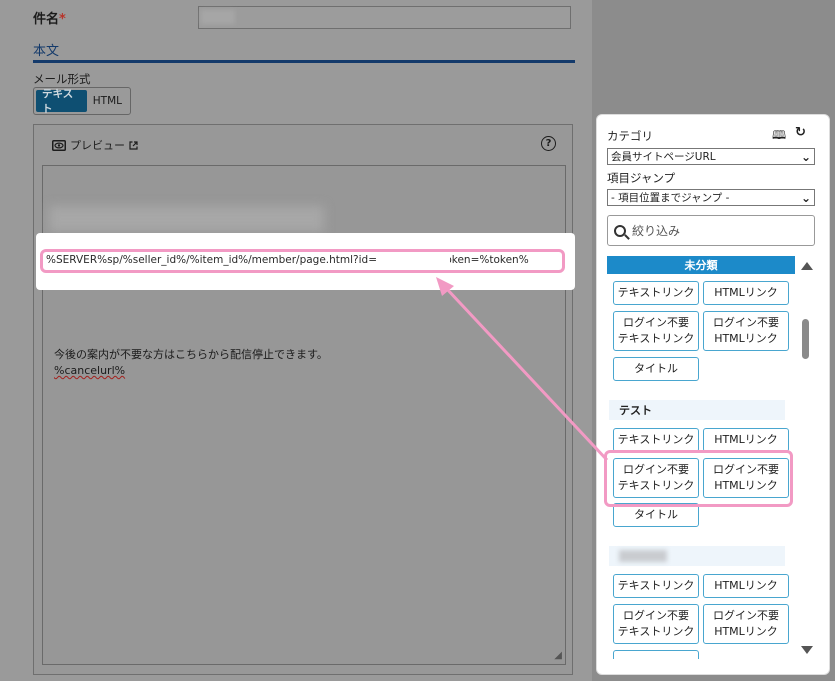  I want to click on annotation-arrow, so click(522, 369).